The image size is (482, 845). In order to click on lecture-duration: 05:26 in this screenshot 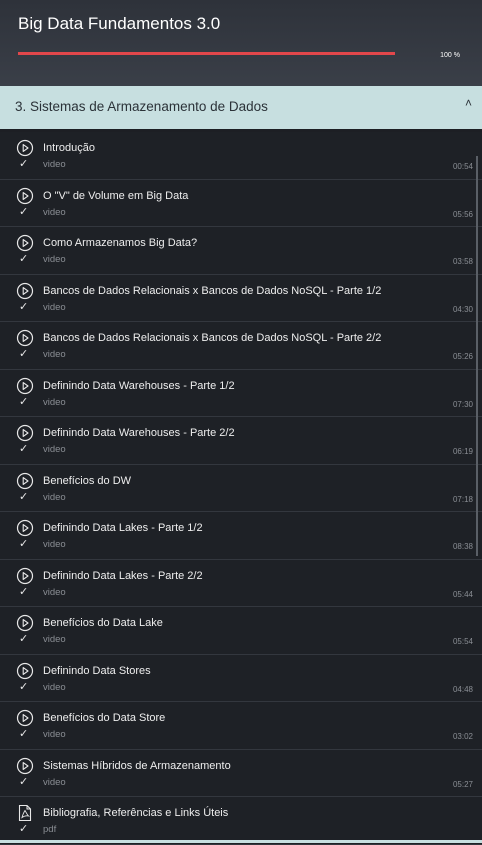, I will do `click(462, 356)`.